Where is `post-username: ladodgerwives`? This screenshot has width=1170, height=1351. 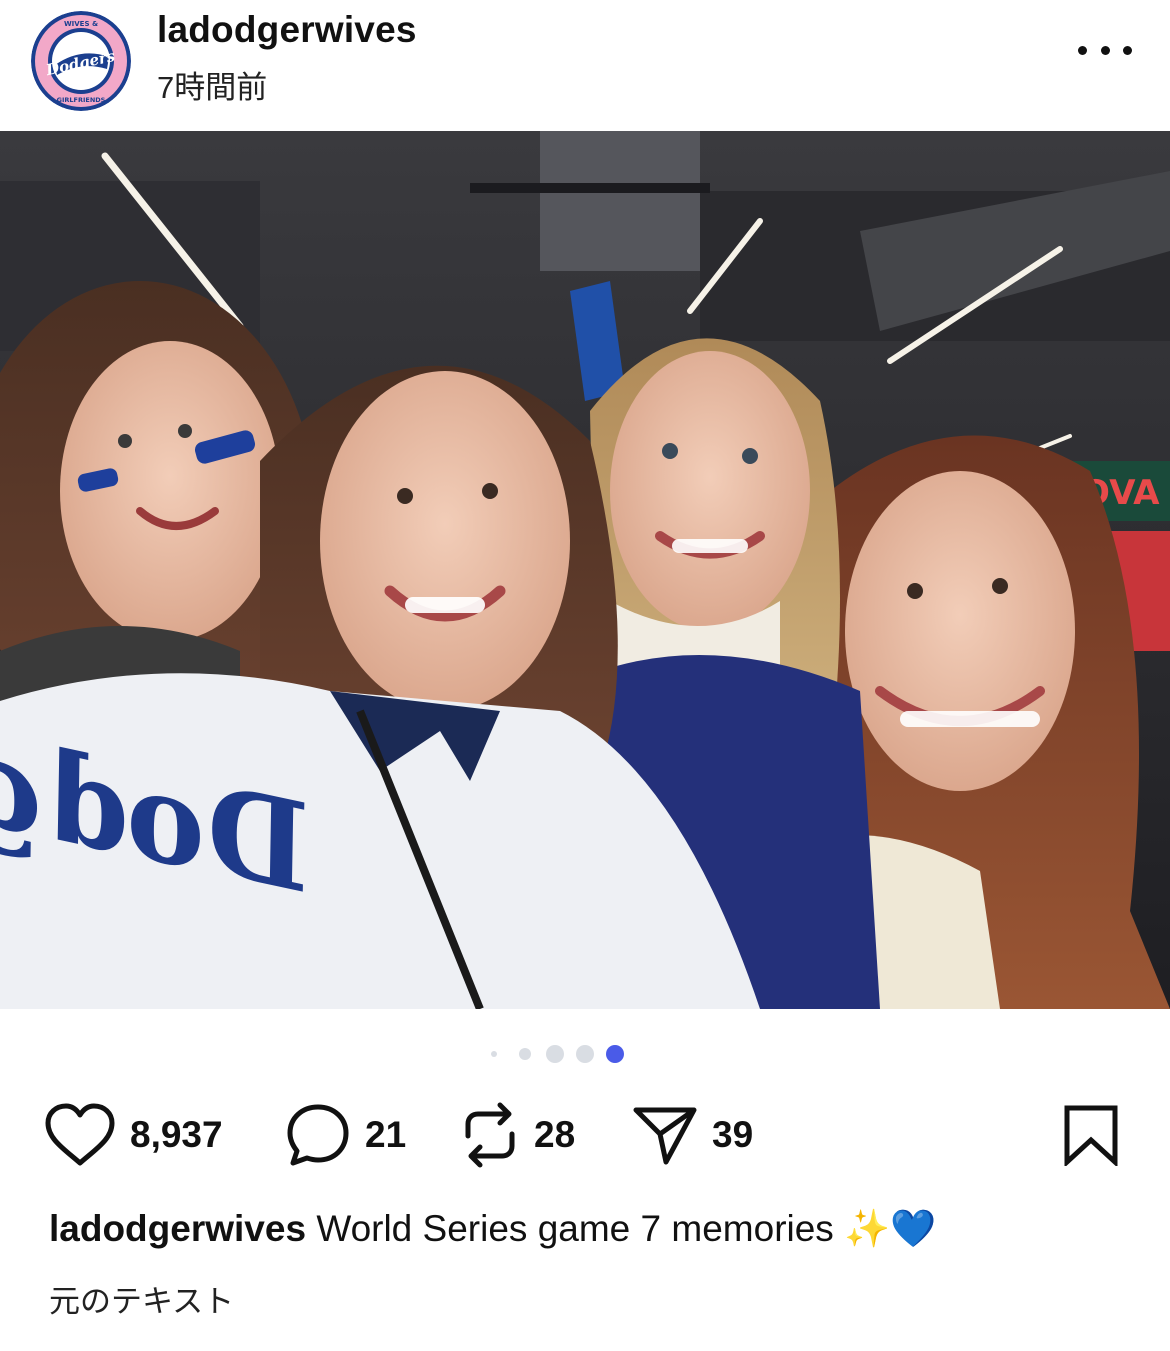 post-username: ladodgerwives is located at coordinates (287, 30).